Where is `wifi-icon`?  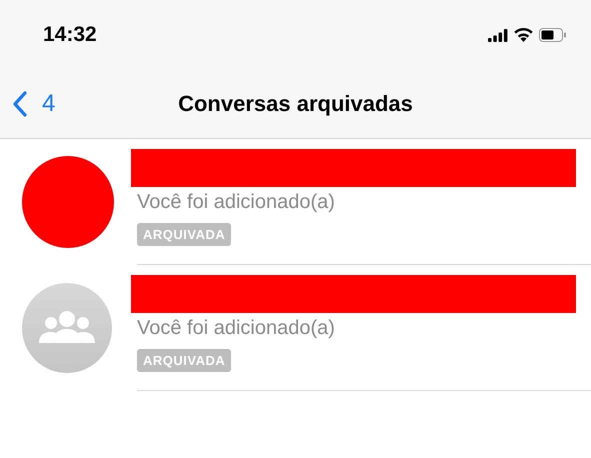 wifi-icon is located at coordinates (523, 35).